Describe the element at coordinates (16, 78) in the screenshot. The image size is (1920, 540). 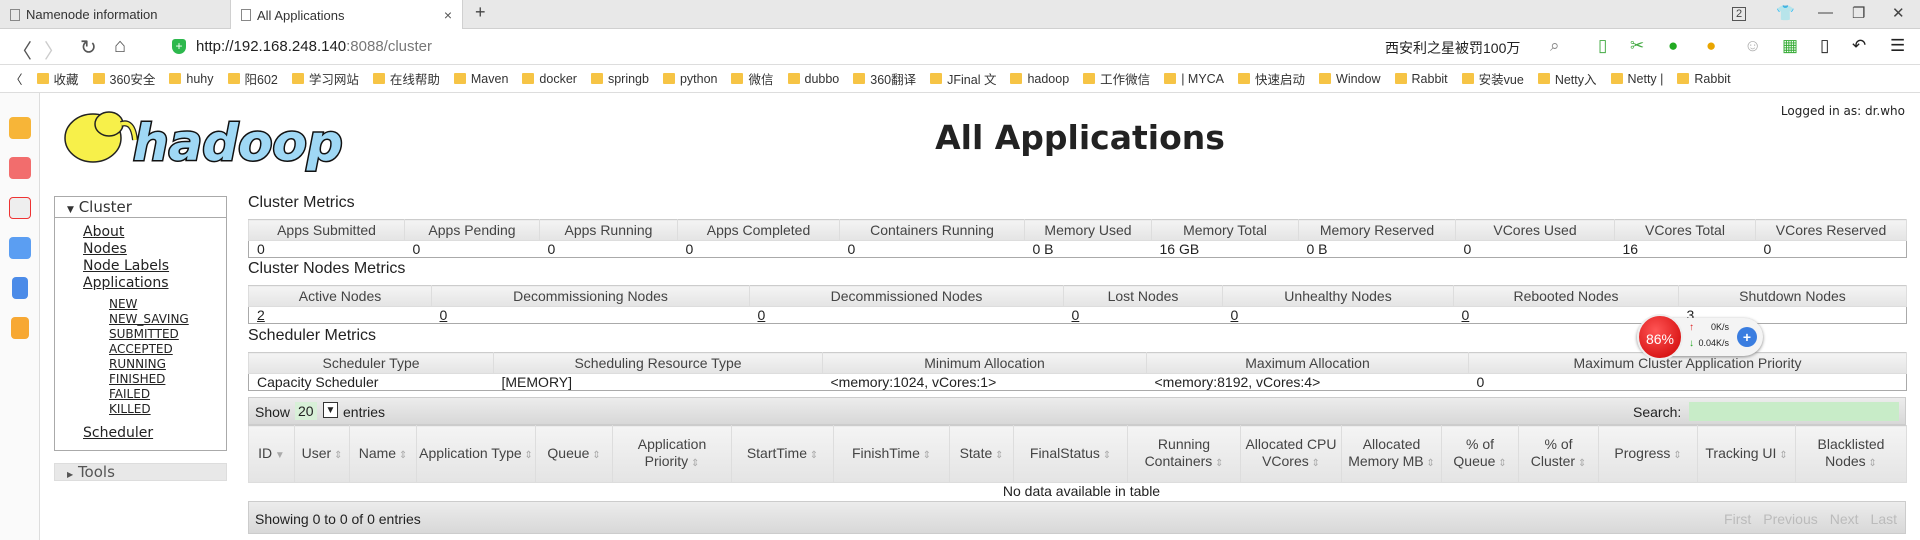
I see `bookmarks-collapse-icon: 〈` at that location.